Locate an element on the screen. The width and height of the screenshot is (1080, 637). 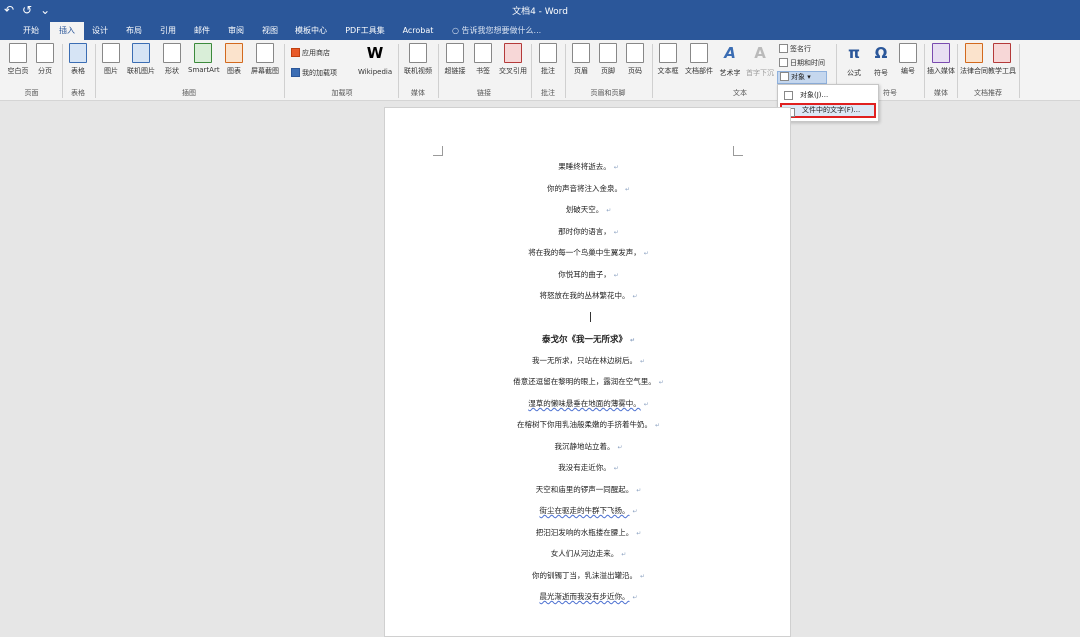
tab-template-center: 模板中心 is located at coordinates (311, 31).